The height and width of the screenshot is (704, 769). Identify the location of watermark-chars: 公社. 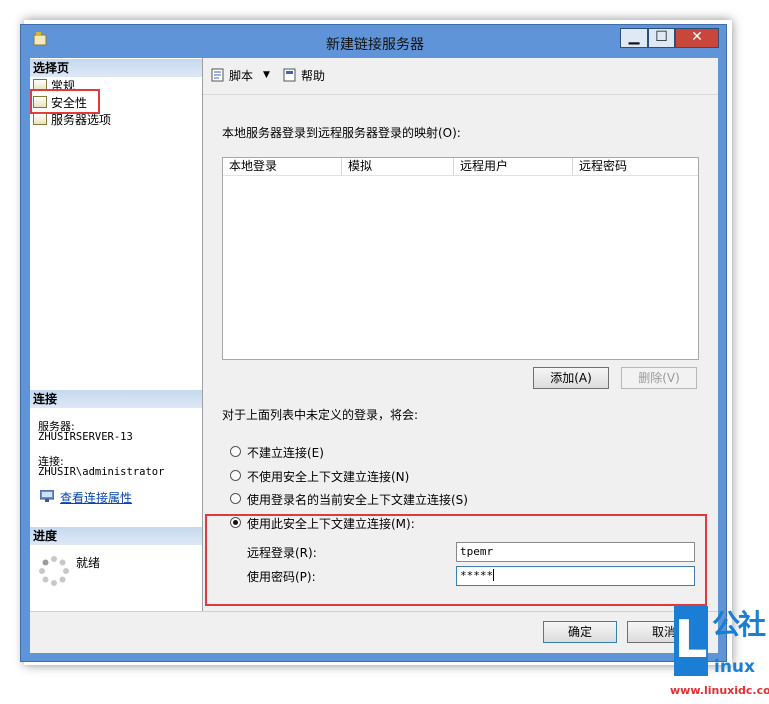
(739, 624).